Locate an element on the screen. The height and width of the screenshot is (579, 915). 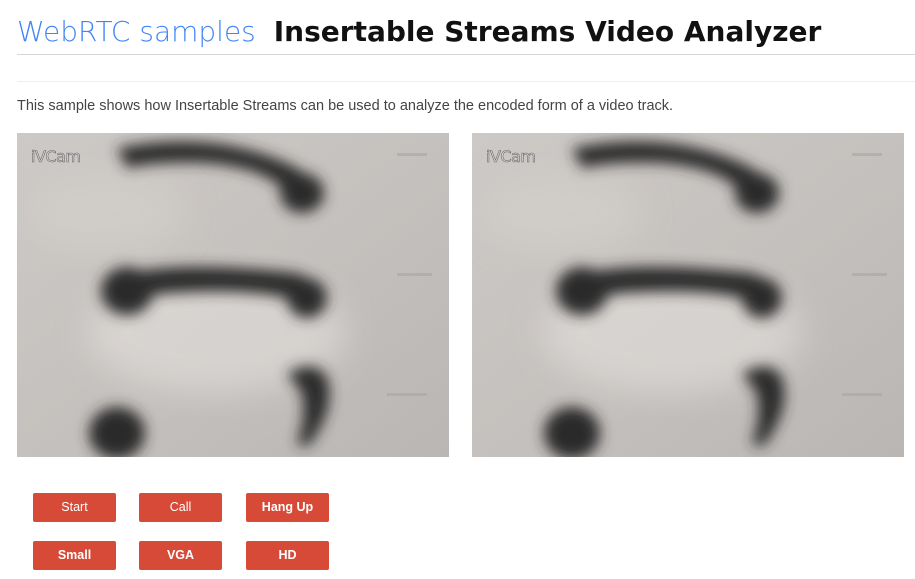
hd-resolution-button: HD is located at coordinates (287, 555).